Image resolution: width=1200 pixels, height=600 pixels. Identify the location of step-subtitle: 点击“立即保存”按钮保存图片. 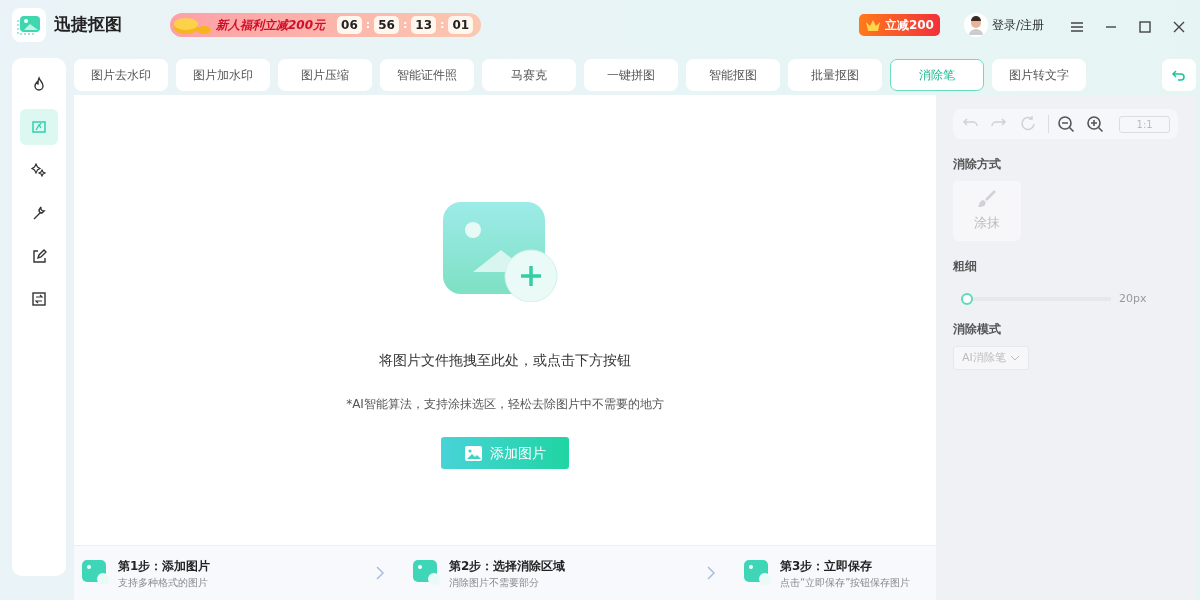
(846, 582).